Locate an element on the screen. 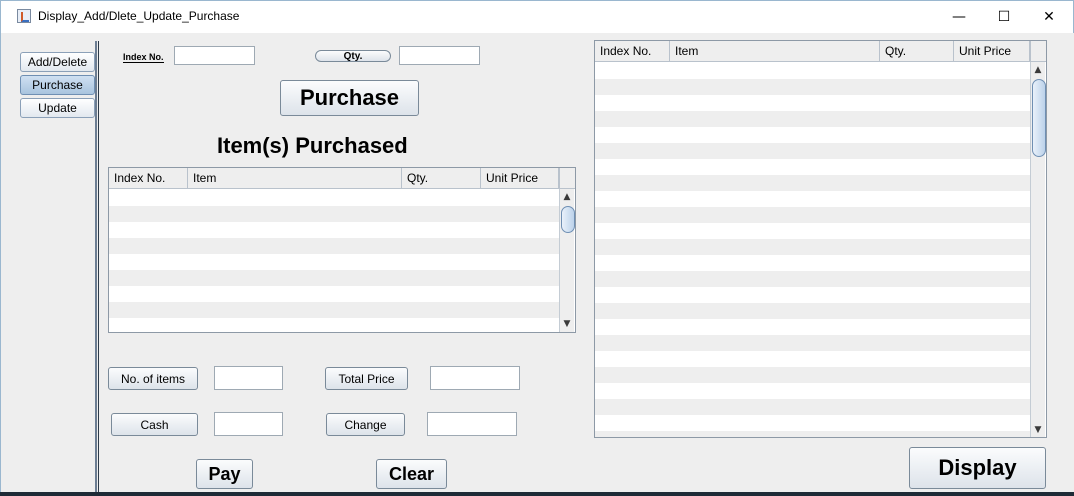 This screenshot has height=496, width=1074. index-no-label: Index No. is located at coordinates (143, 57).